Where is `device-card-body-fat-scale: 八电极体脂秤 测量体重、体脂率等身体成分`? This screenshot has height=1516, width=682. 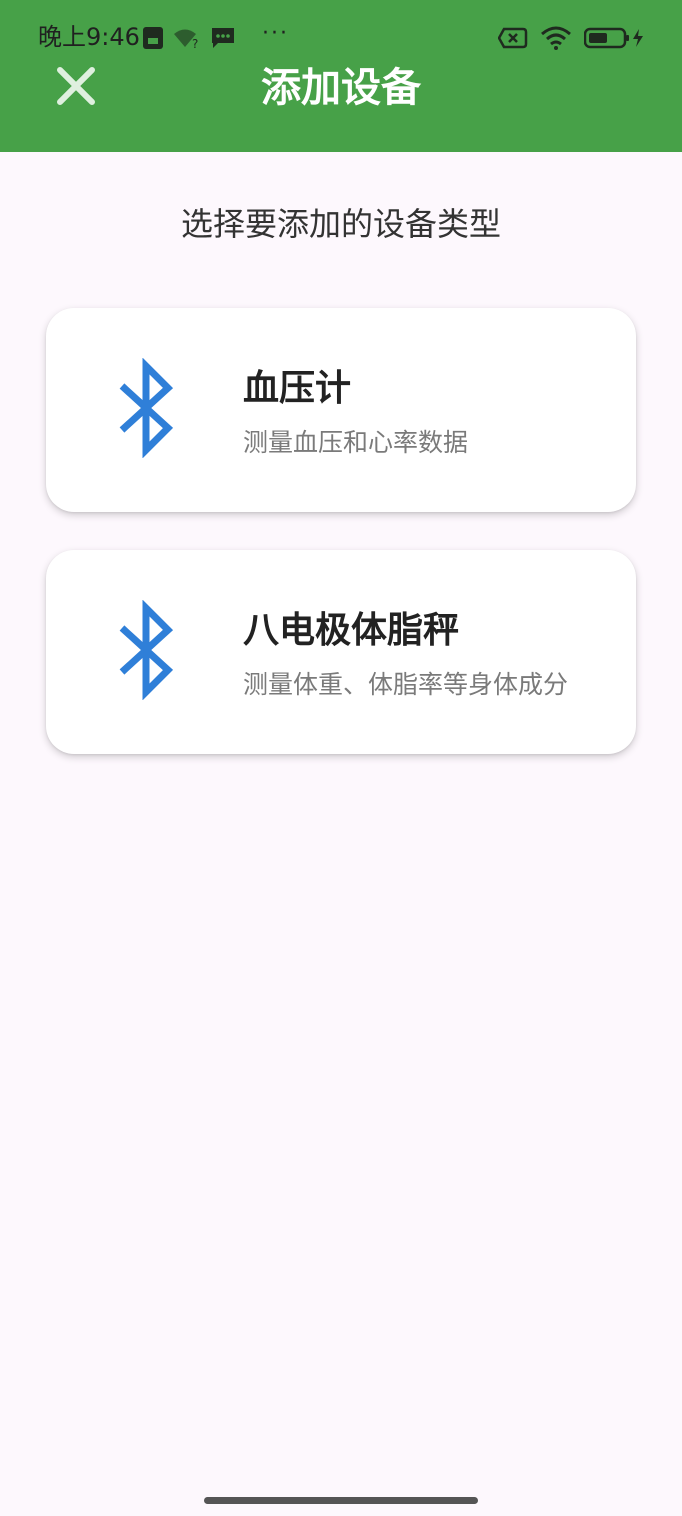
device-card-body-fat-scale: 八电极体脂秤 测量体重、体脂率等身体成分 is located at coordinates (341, 652).